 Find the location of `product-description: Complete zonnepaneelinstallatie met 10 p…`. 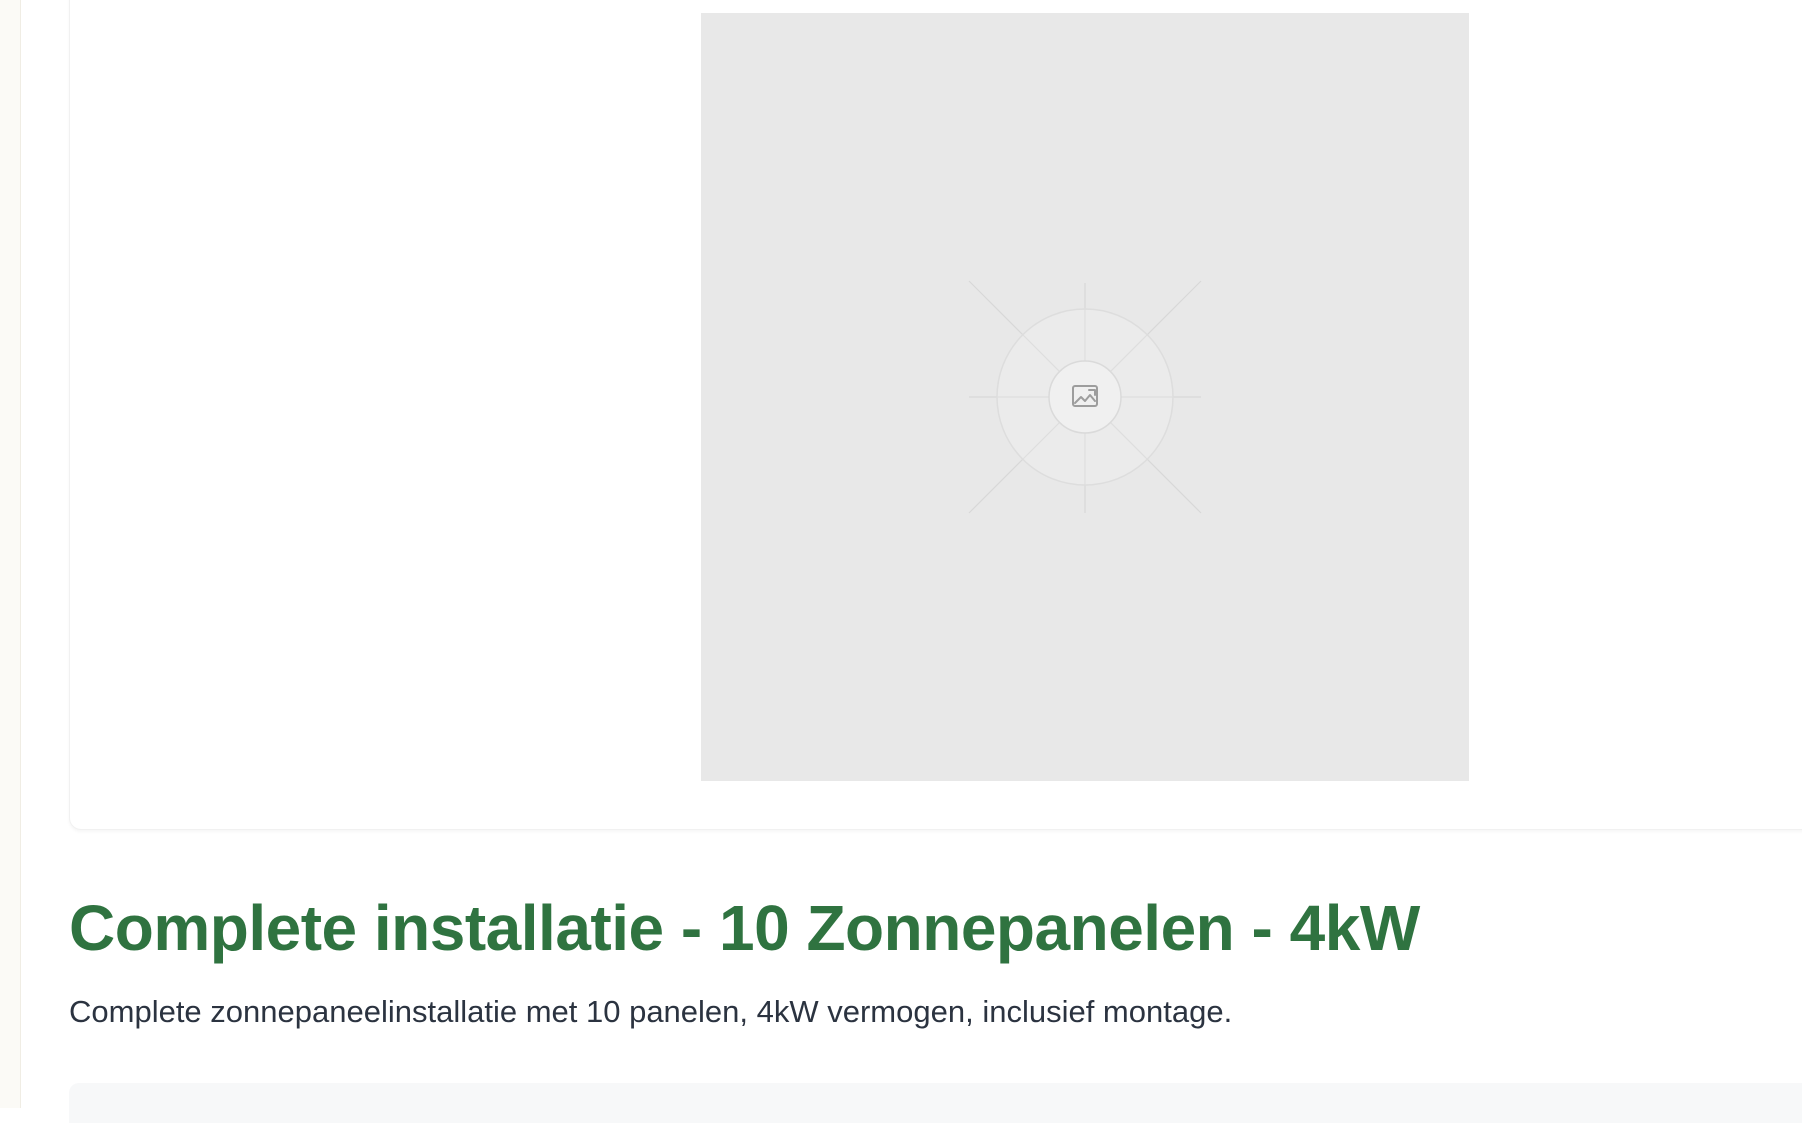

product-description: Complete zonnepaneelinstallatie met 10 p… is located at coordinates (651, 1011).